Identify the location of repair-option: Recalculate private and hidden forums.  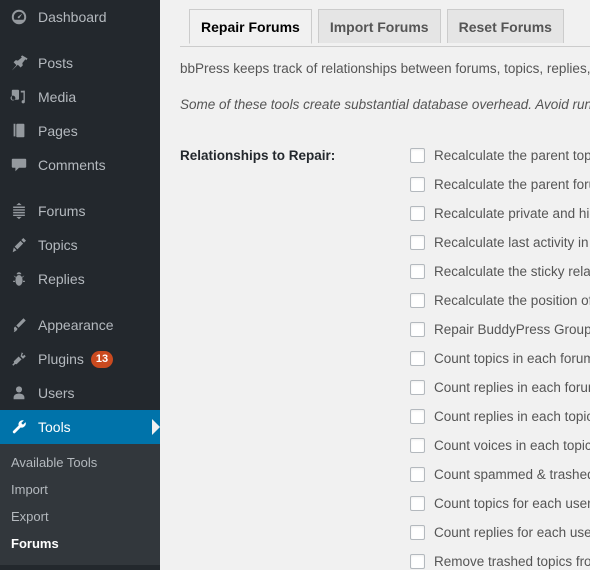
(500, 213).